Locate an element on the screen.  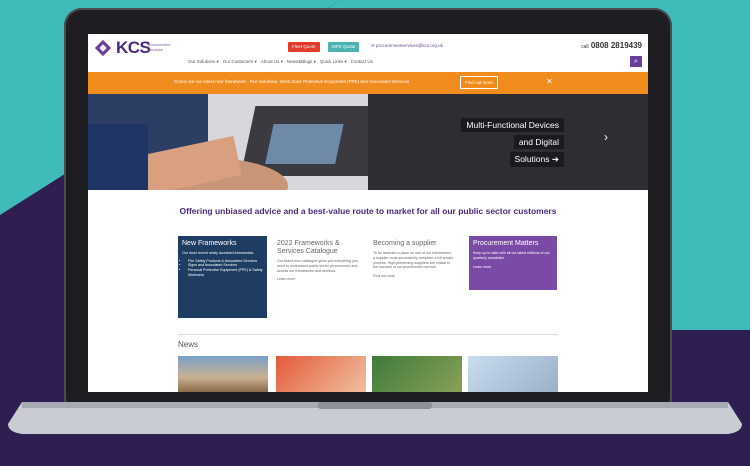
card-title: Procurement Matters is located at coordinates (506, 243).